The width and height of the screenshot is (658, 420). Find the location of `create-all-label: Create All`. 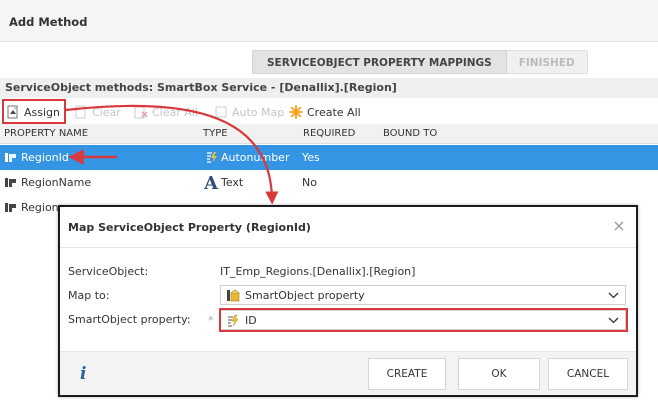

create-all-label: Create All is located at coordinates (334, 112).